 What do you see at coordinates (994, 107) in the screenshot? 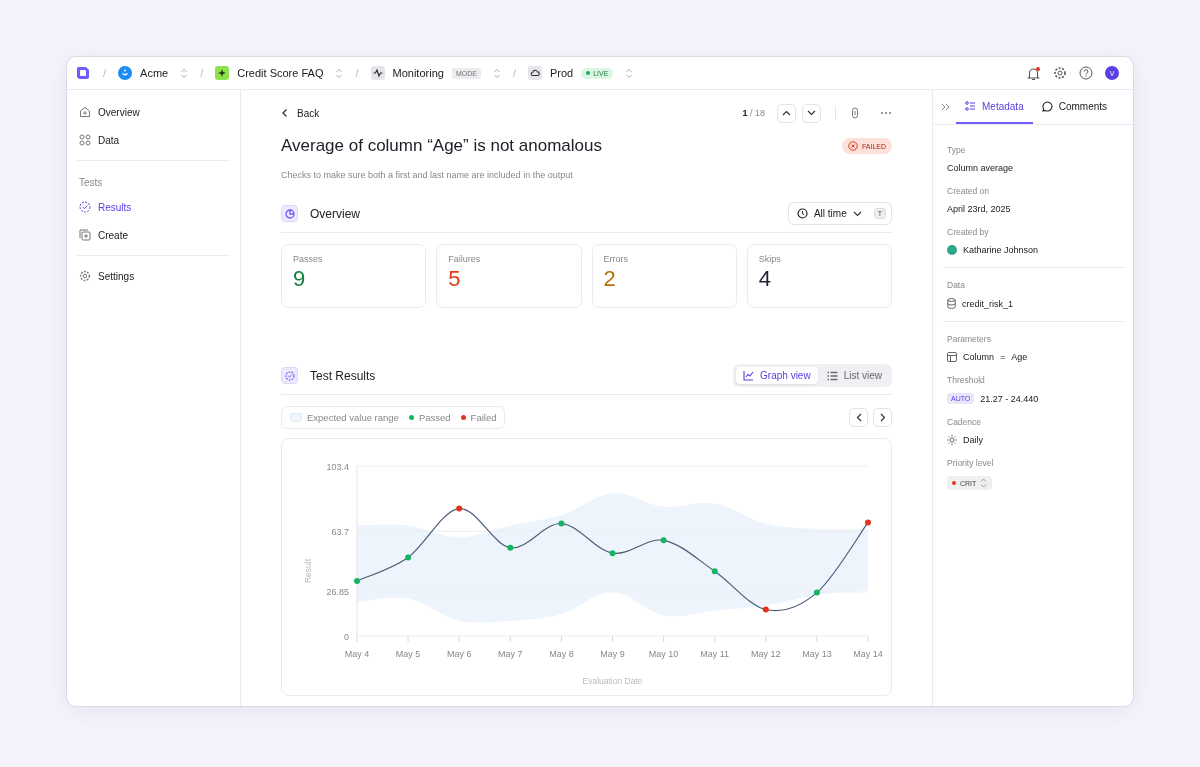
I see `panel-tab: Metadata` at bounding box center [994, 107].